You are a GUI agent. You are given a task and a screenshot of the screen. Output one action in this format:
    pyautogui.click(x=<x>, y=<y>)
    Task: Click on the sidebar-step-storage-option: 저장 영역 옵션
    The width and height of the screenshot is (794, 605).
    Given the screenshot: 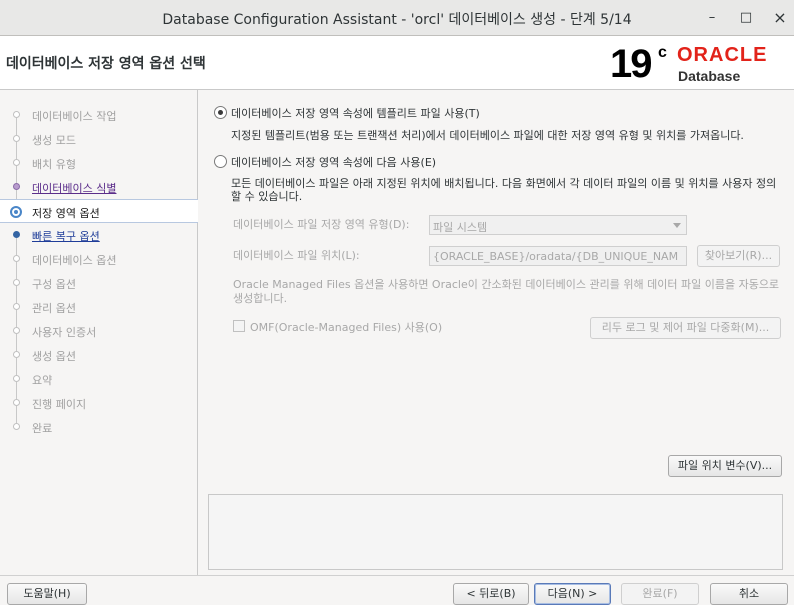 What is the action you would take?
    pyautogui.click(x=99, y=211)
    